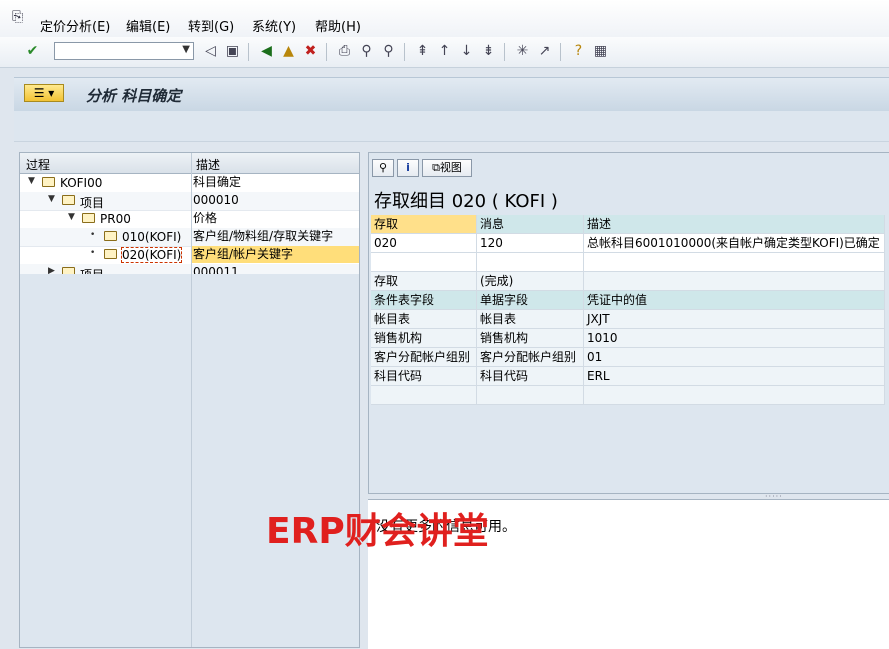  I want to click on command-field: ▼, so click(124, 51).